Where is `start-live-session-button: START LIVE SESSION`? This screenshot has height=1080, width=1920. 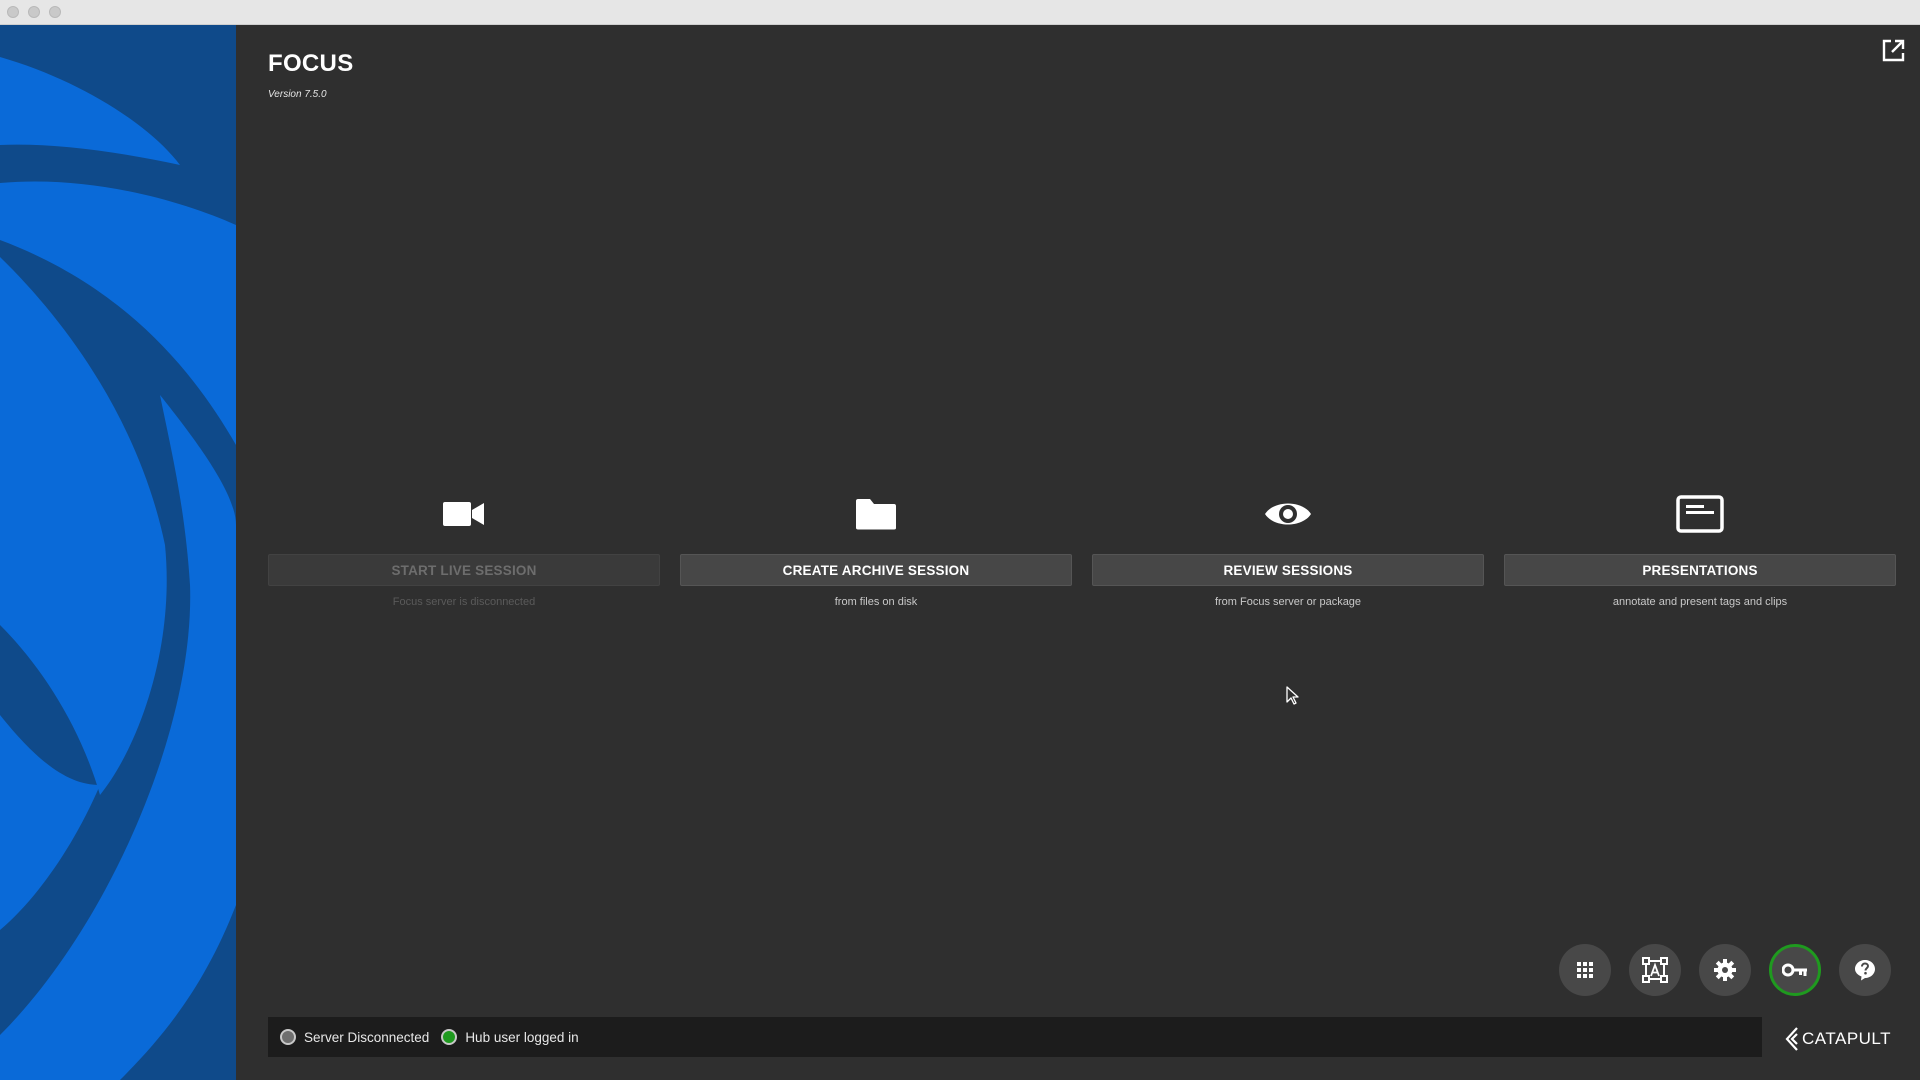
start-live-session-button: START LIVE SESSION is located at coordinates (464, 570).